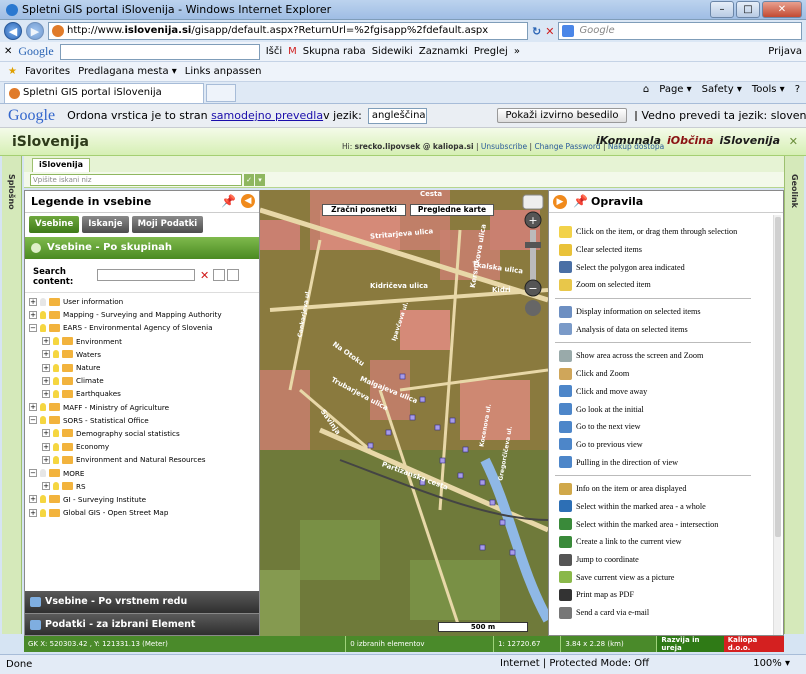 This screenshot has width=806, height=674. I want to click on tool-item: Go to the next view, so click(661, 427).